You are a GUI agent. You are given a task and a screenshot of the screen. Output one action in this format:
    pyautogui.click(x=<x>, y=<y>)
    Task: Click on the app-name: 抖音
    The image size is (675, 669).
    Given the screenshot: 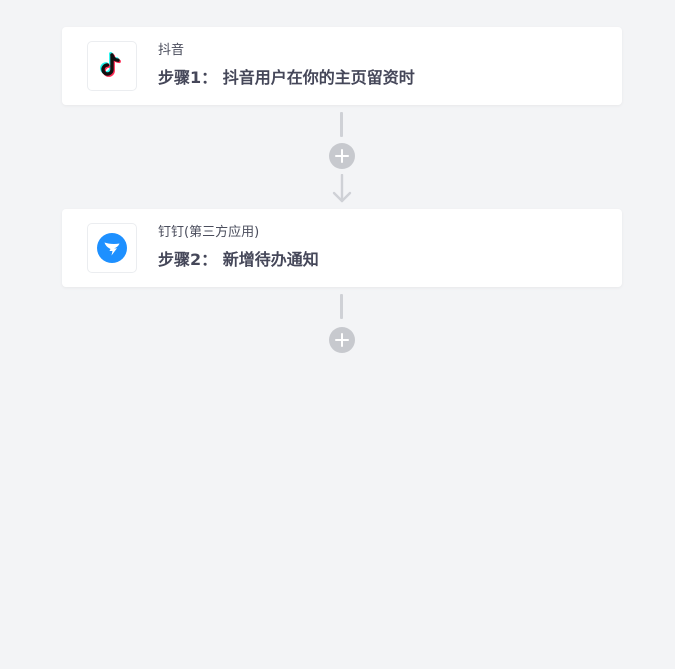 What is the action you would take?
    pyautogui.click(x=171, y=50)
    